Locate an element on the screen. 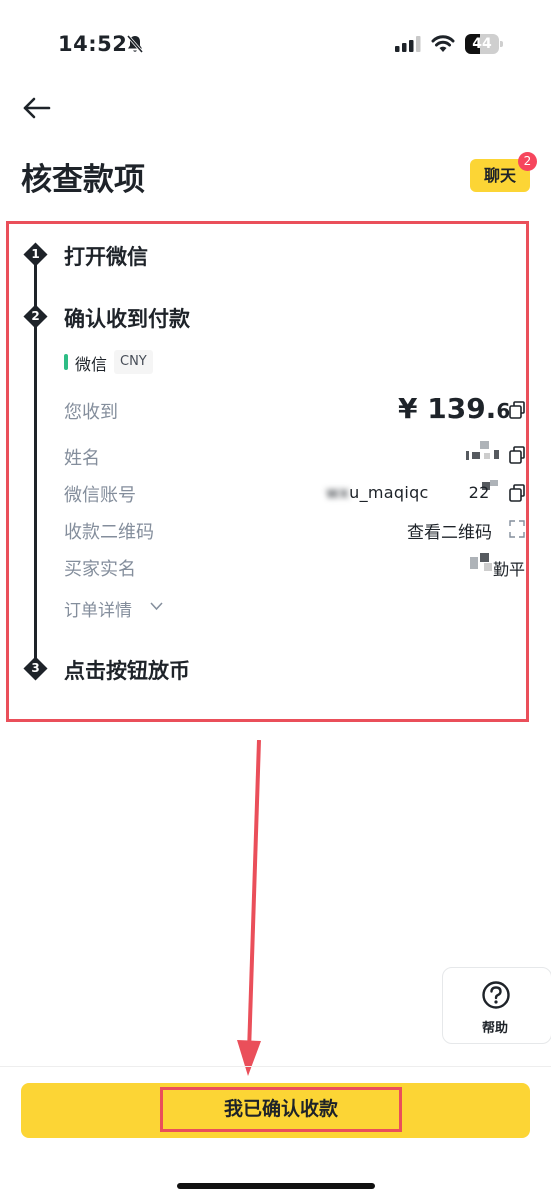 This screenshot has height=1200, width=551. wechat-account-value: wxu_maqiqc 22 is located at coordinates (408, 492).